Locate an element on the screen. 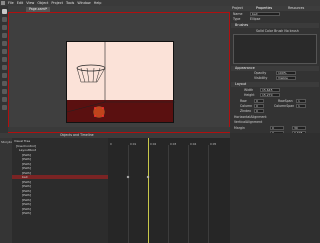 The height and width of the screenshot is (243, 320). time-tick: 0:02 is located at coordinates (153, 144).